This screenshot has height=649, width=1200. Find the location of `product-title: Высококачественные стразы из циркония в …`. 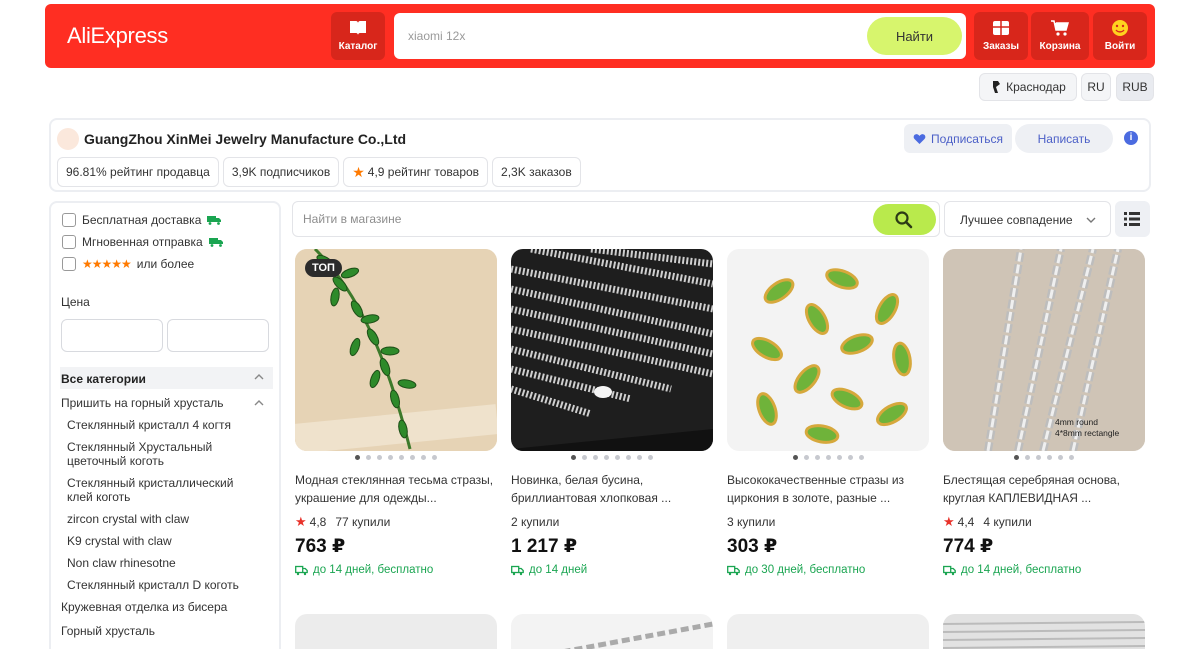

product-title: Высококачественные стразы из циркония в … is located at coordinates (828, 489).